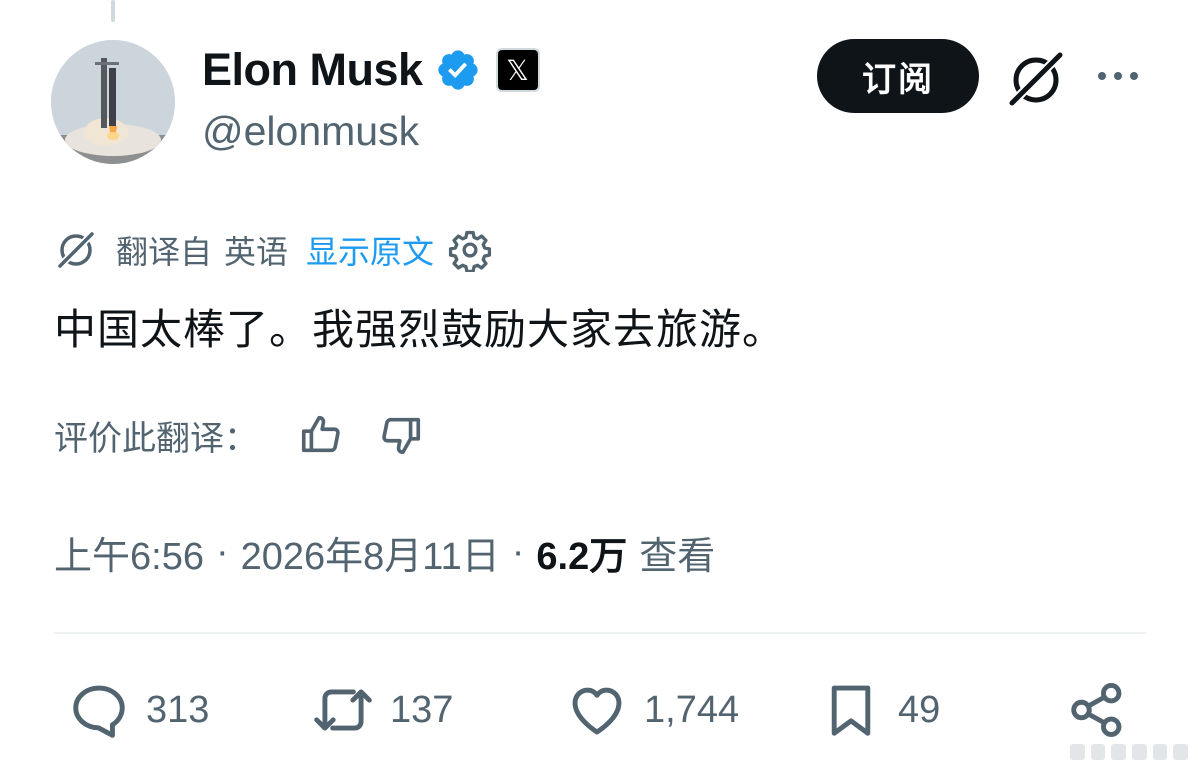 This screenshot has height=771, width=1198. What do you see at coordinates (99, 711) in the screenshot?
I see `reply-icon` at bounding box center [99, 711].